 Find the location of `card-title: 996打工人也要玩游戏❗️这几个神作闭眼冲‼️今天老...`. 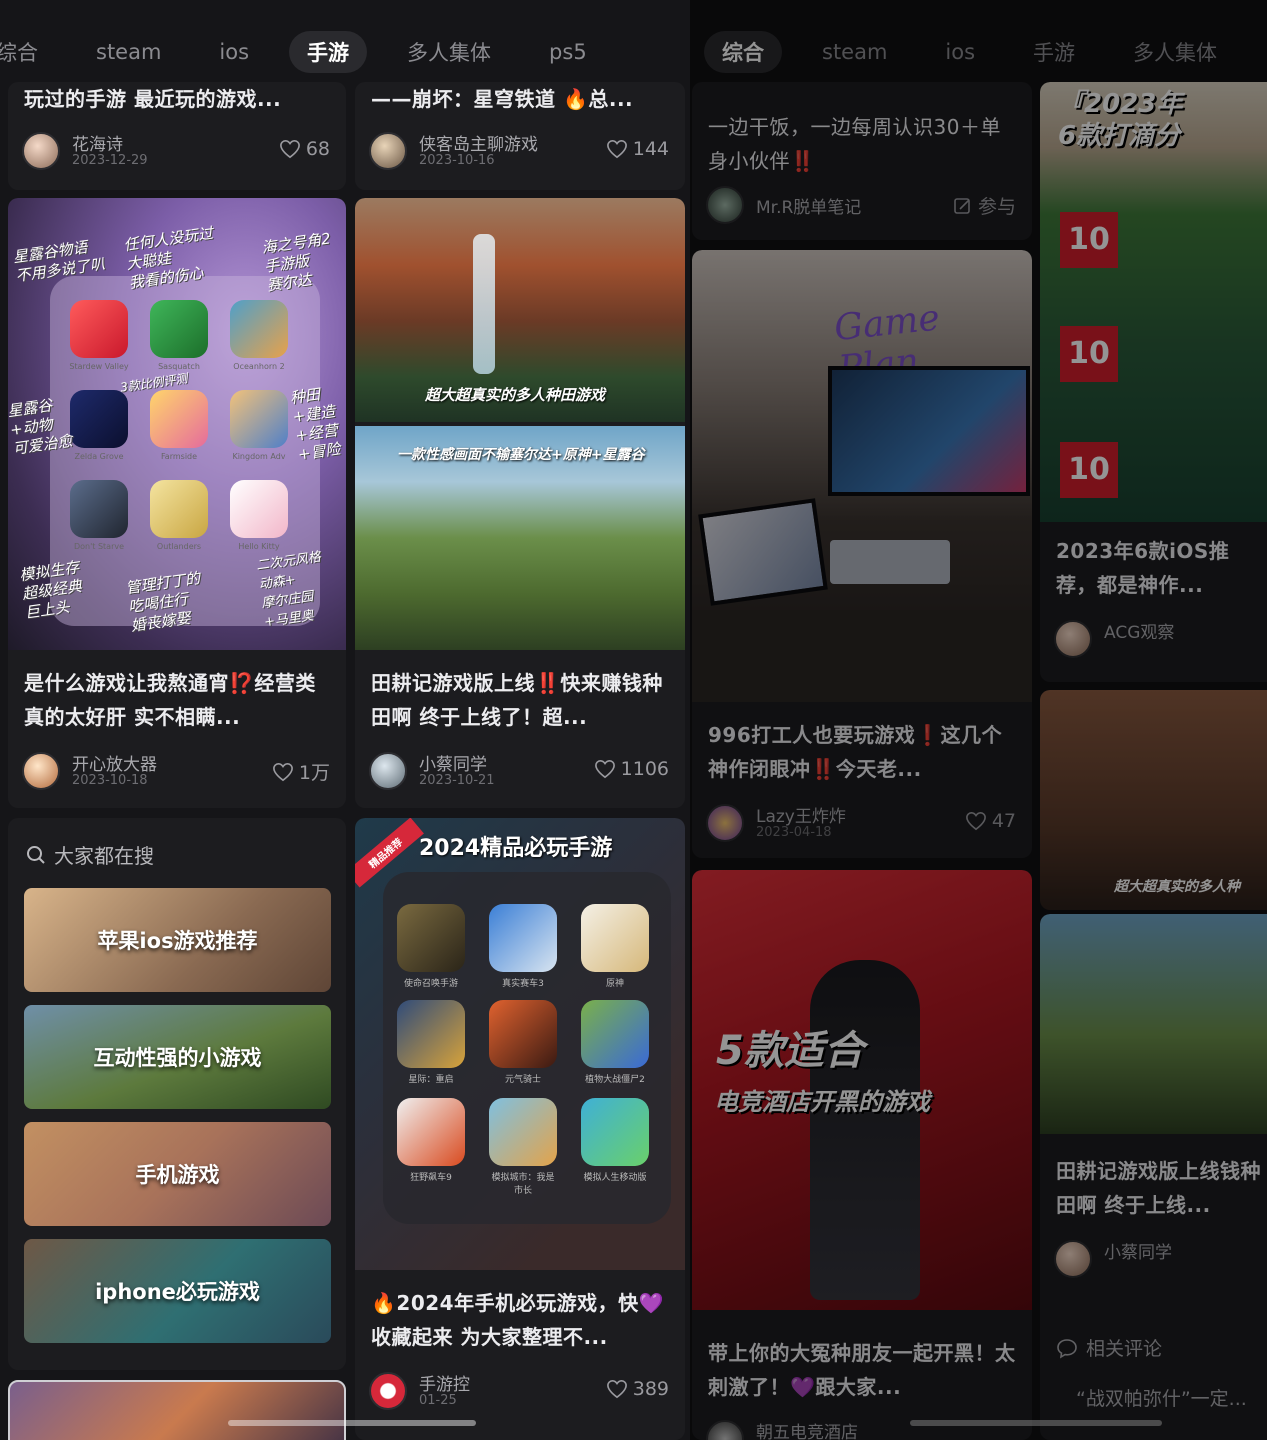

card-title: 996打工人也要玩游戏❗️这几个神作闭眼冲‼️今天老... is located at coordinates (855, 752).